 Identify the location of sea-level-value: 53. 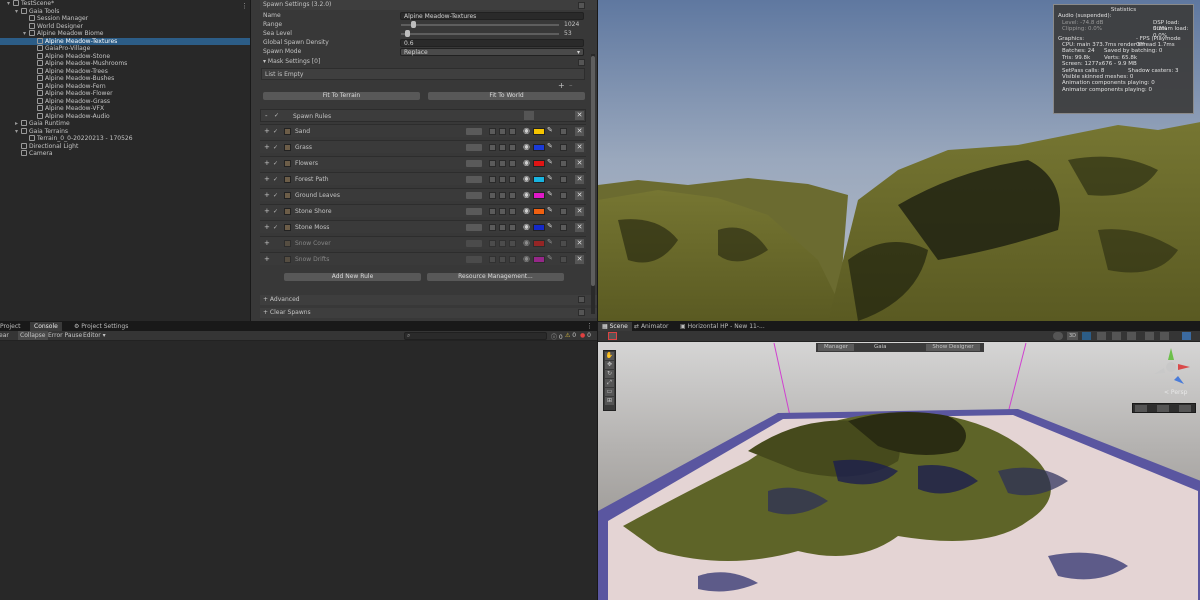
(568, 34).